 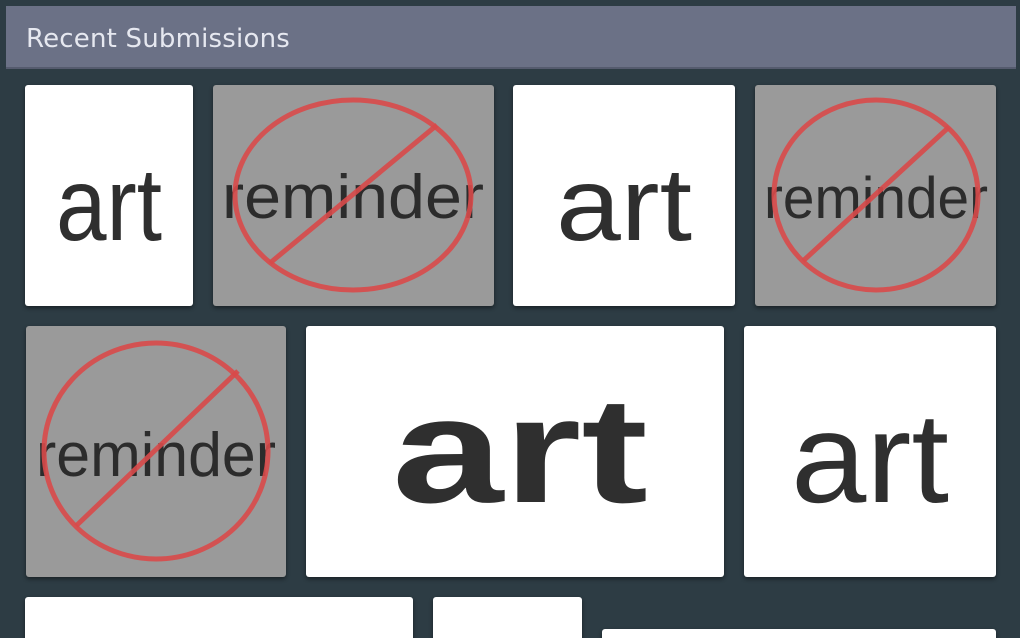 I want to click on submission-thumb-art-1: art, so click(x=109, y=195).